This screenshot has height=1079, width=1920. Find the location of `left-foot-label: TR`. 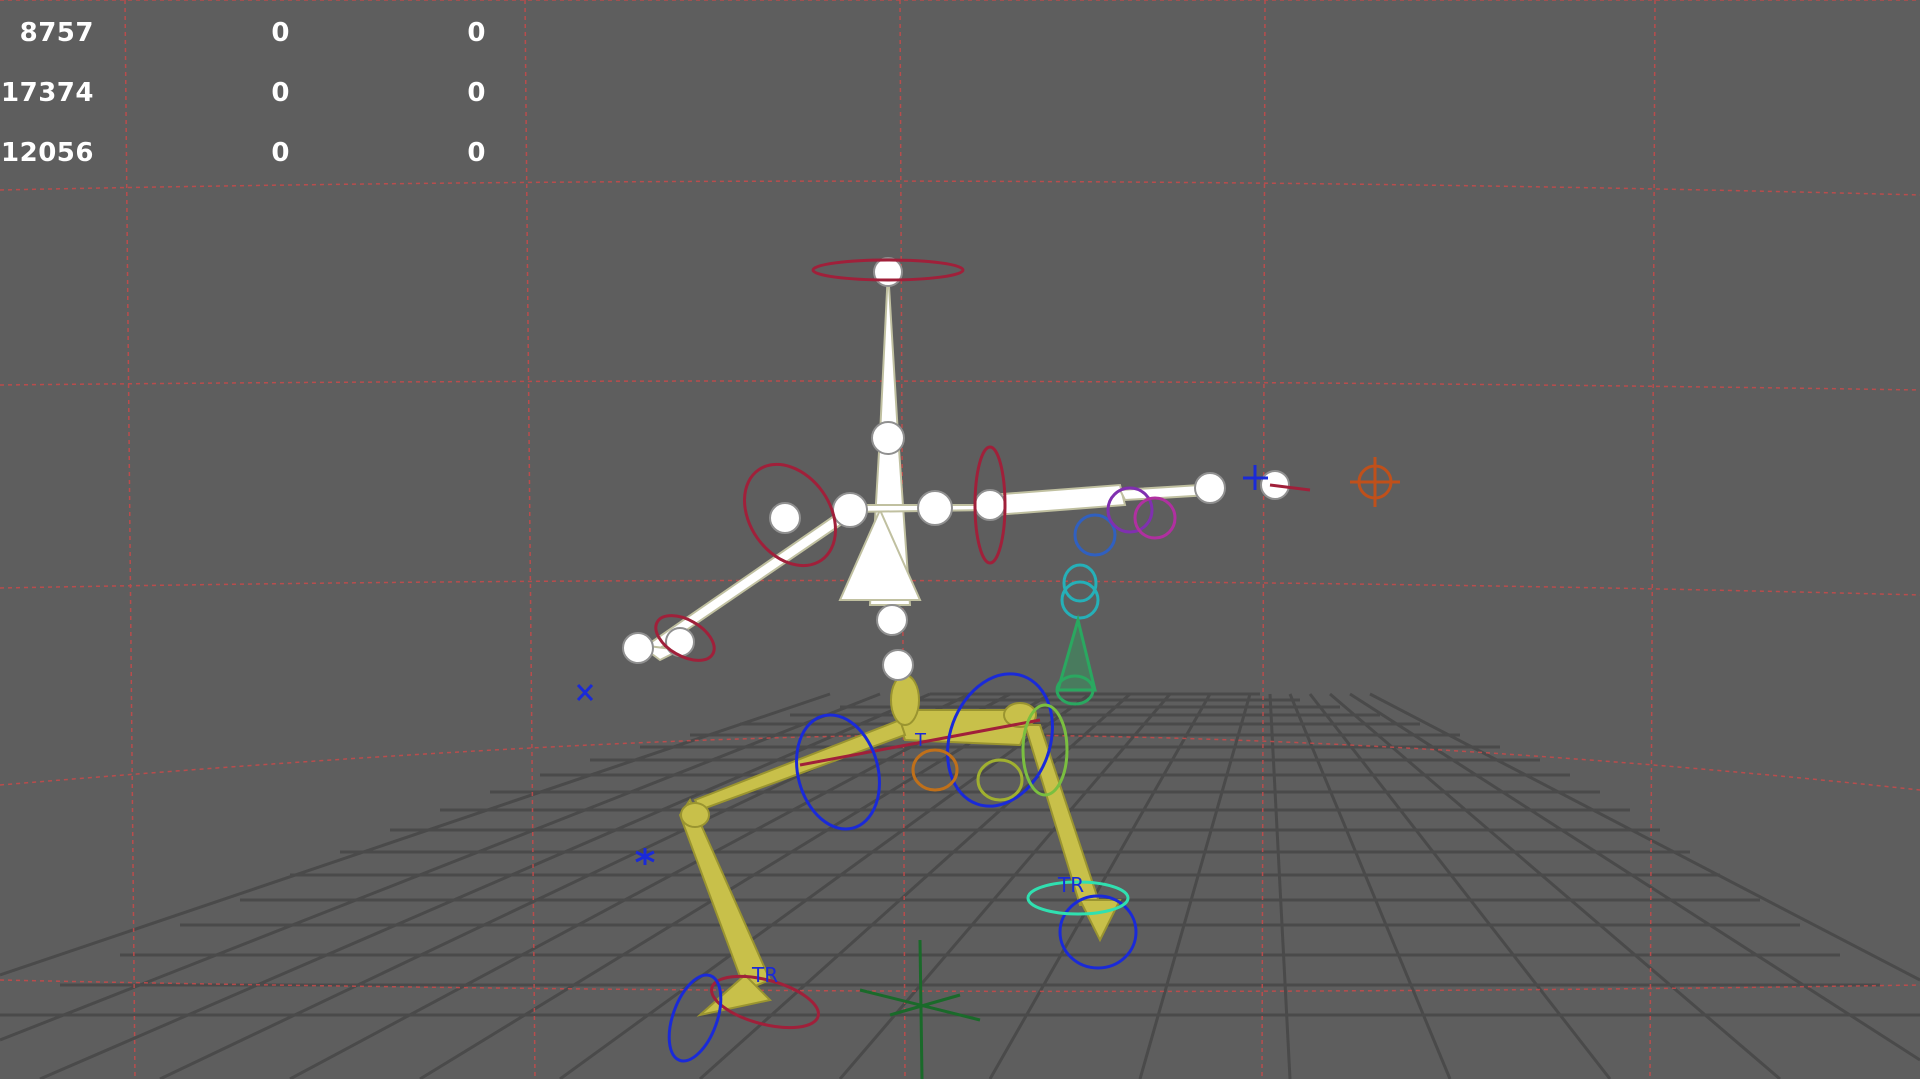

left-foot-label: TR is located at coordinates (764, 975).